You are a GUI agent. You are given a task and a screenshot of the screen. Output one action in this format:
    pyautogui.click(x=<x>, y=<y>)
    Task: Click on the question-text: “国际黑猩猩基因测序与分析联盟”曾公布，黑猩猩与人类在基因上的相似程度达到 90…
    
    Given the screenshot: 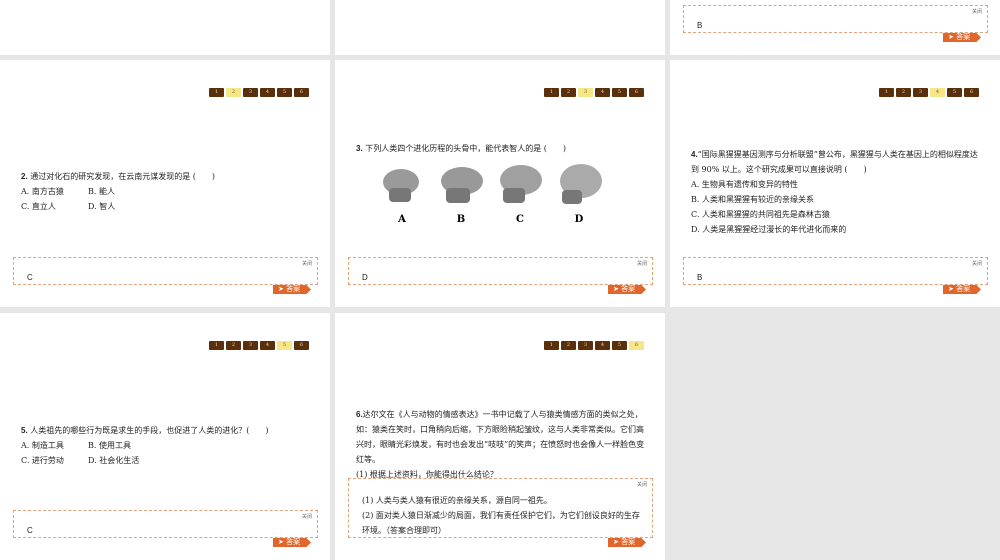 What is the action you would take?
    pyautogui.click(x=834, y=162)
    